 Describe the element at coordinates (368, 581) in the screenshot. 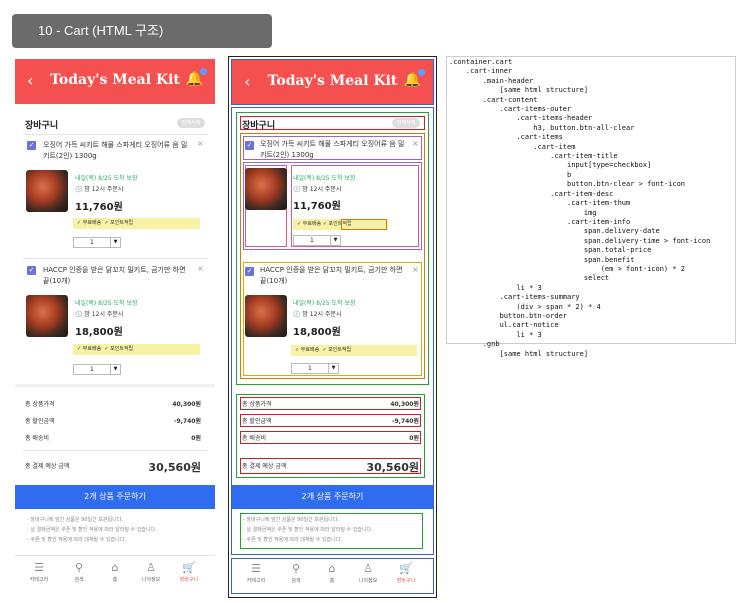

I see `gnb-label: 나의정보` at that location.